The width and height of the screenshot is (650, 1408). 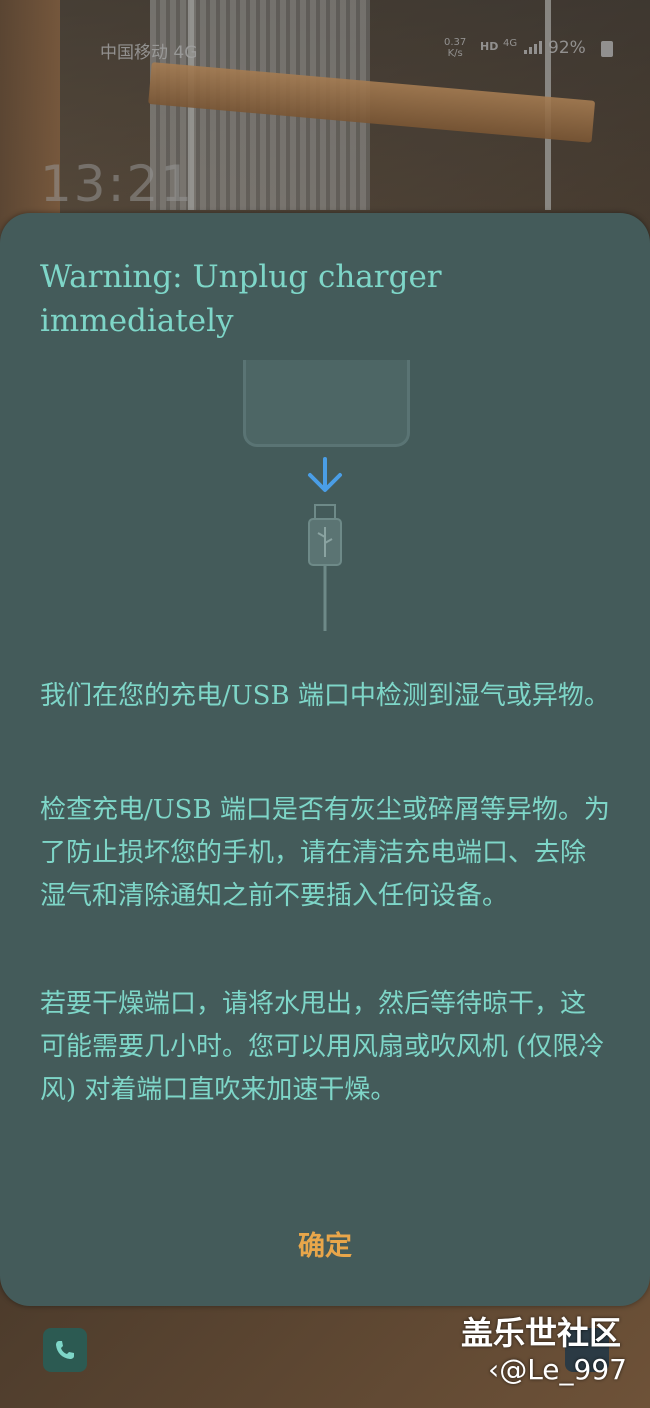 What do you see at coordinates (241, 299) in the screenshot?
I see `dialog-title: Warning: Unplug charger immediately` at bounding box center [241, 299].